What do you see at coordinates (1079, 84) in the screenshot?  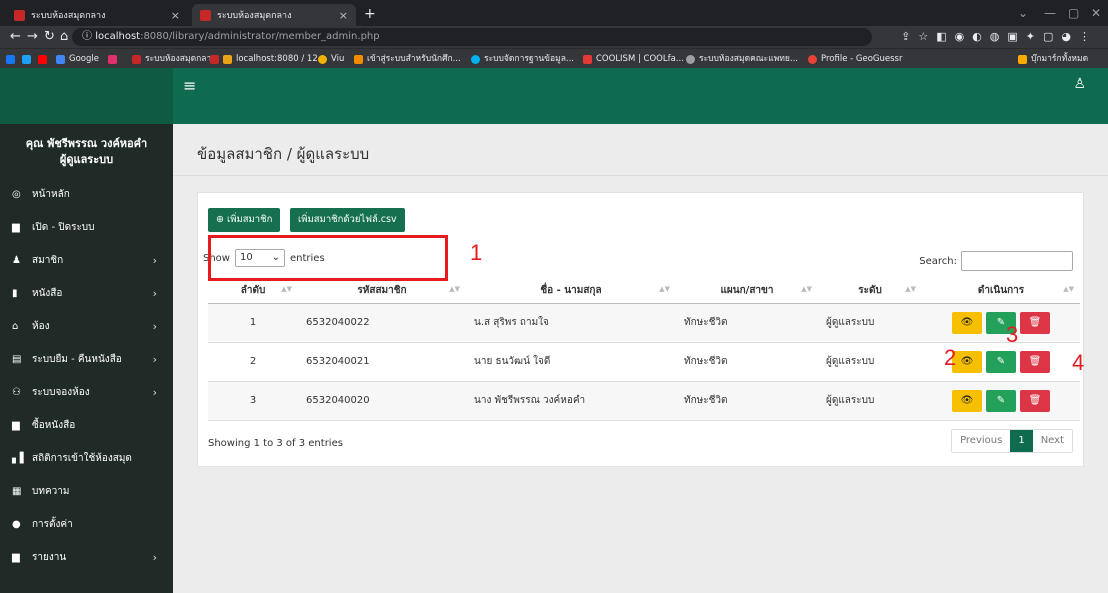 I see `user-account-icon: ♙` at bounding box center [1079, 84].